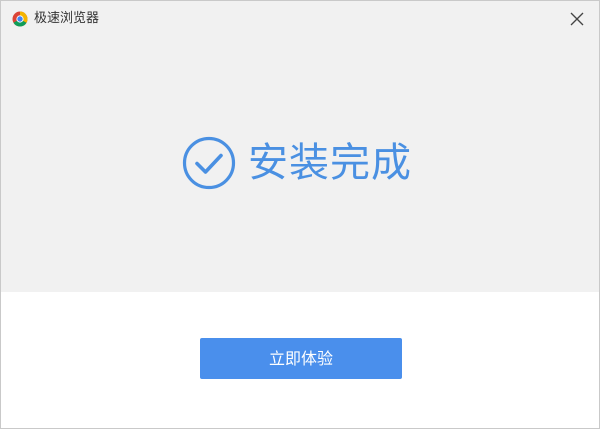 The height and width of the screenshot is (429, 600). Describe the element at coordinates (330, 163) in the screenshot. I see `status-text: 安装完成` at that location.